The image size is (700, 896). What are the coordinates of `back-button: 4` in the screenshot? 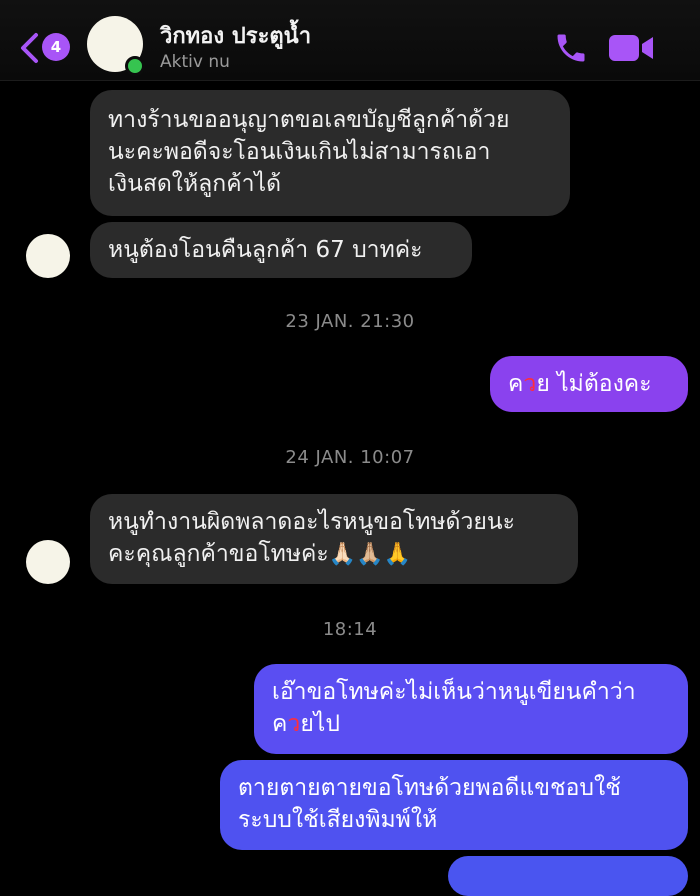 It's located at (44, 47).